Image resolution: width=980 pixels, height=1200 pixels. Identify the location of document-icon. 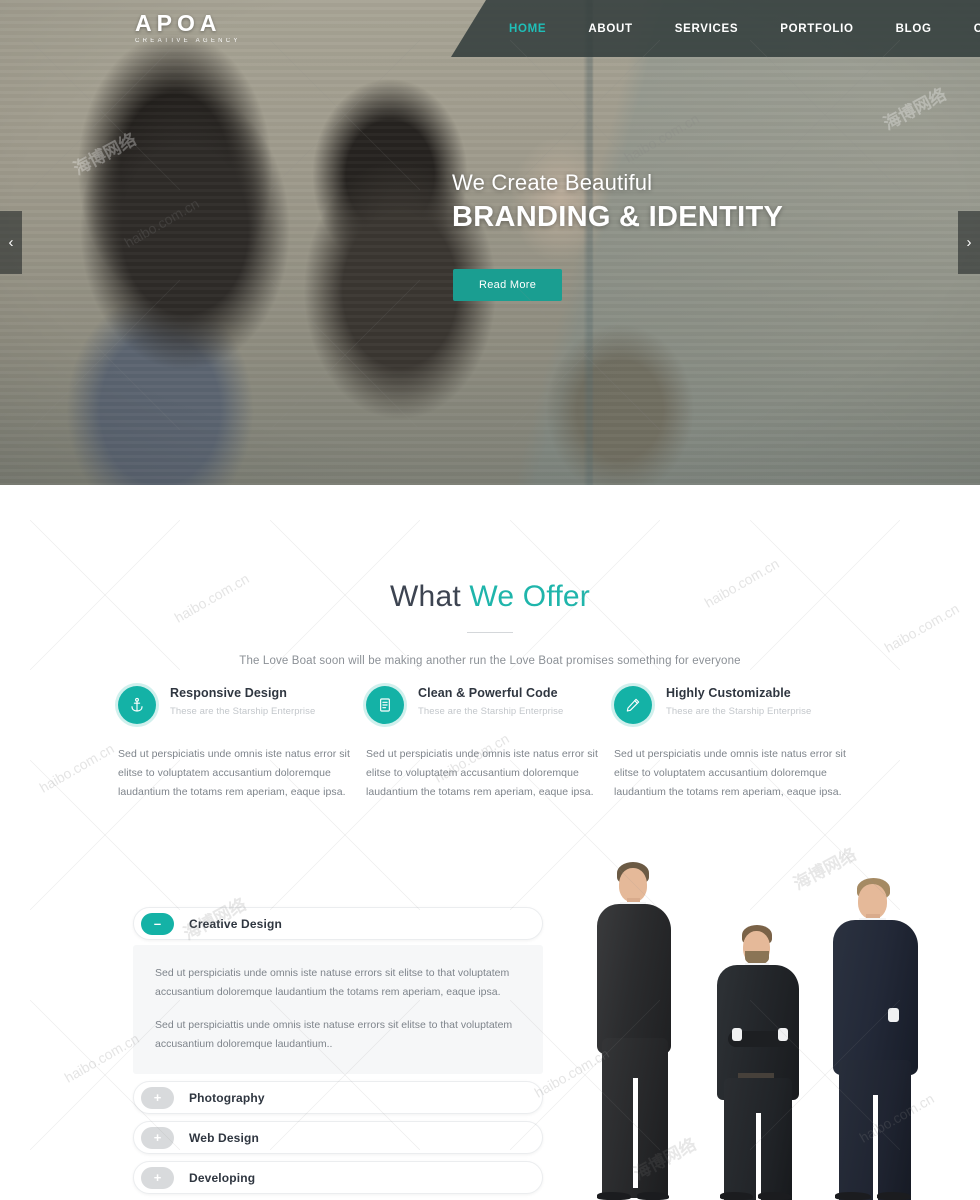
(385, 705).